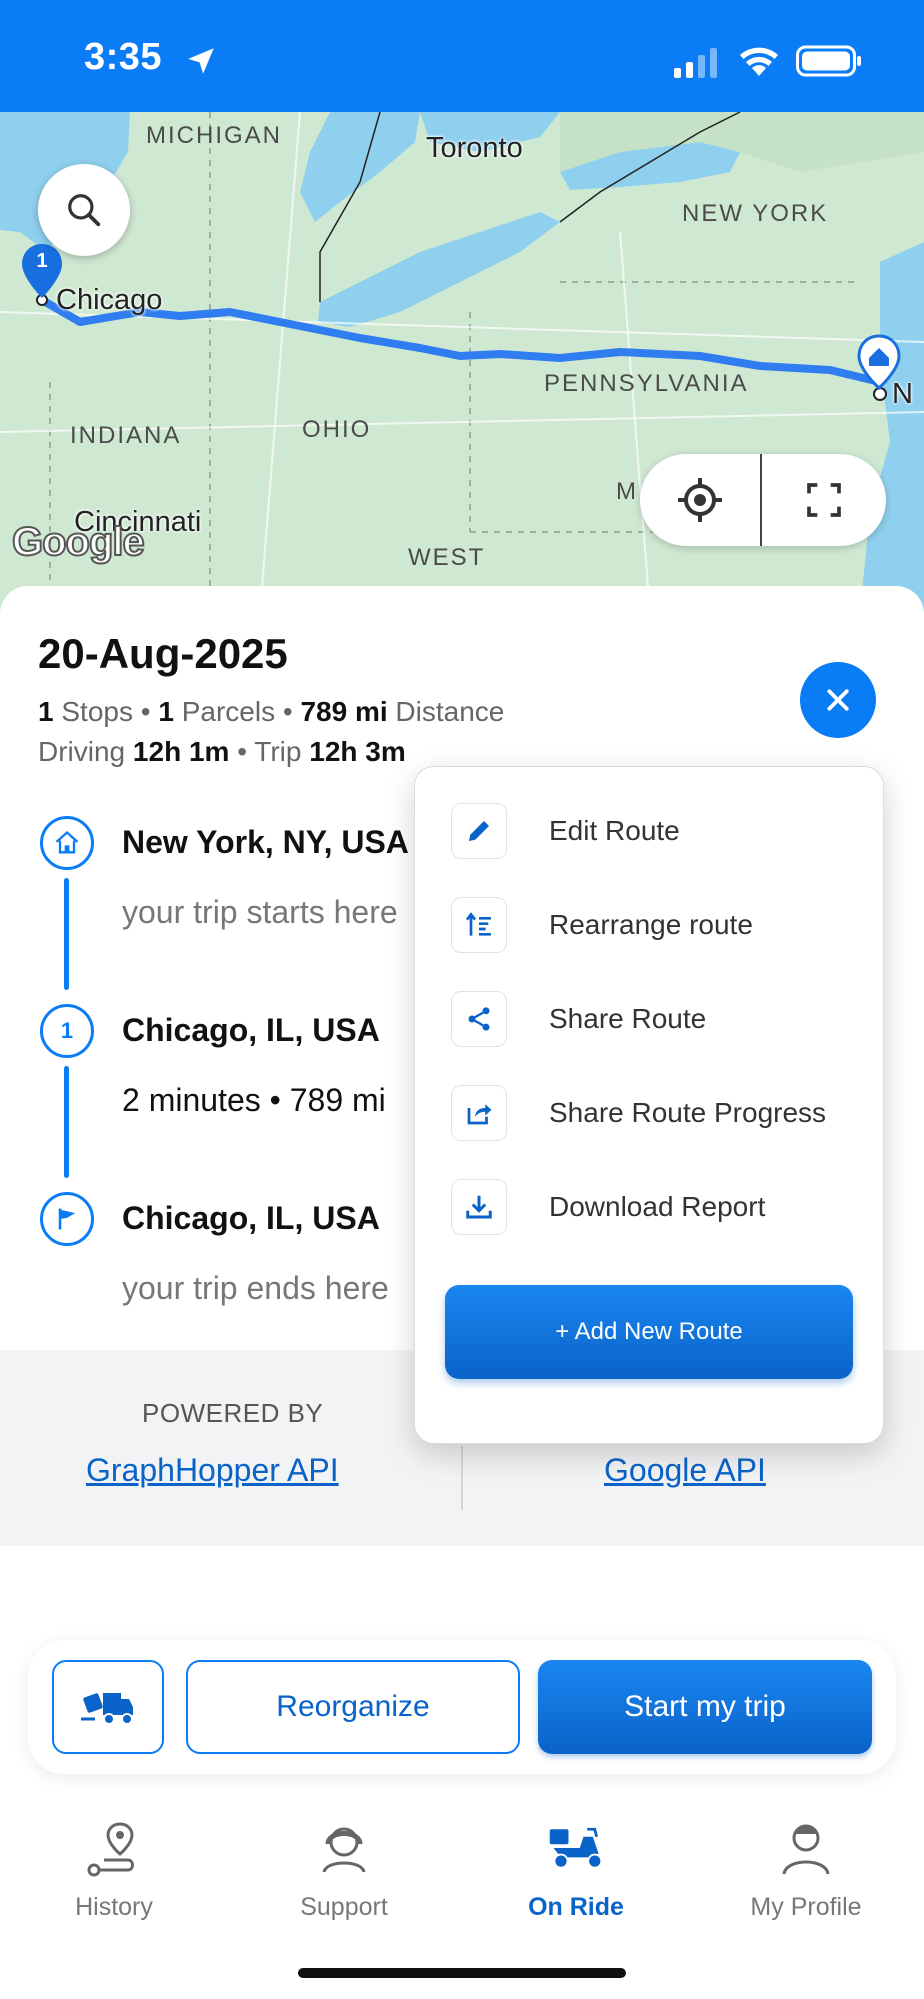 The image size is (924, 1999). I want to click on trip-date: 20-Aug-2025, so click(163, 653).